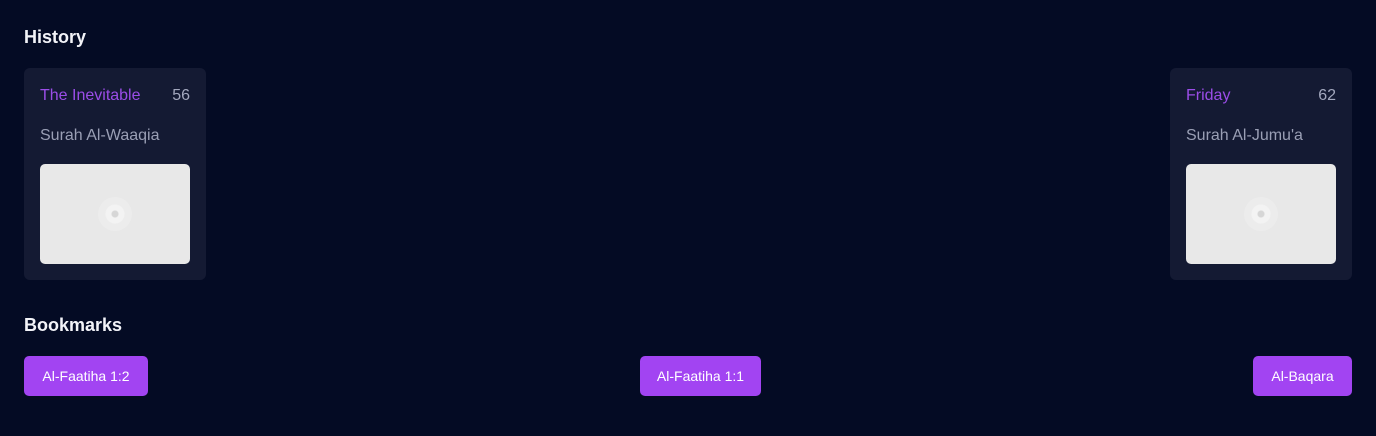 This screenshot has width=1376, height=436. What do you see at coordinates (100, 135) in the screenshot?
I see `surah-transliterated-name: Surah Al-Waaqia` at bounding box center [100, 135].